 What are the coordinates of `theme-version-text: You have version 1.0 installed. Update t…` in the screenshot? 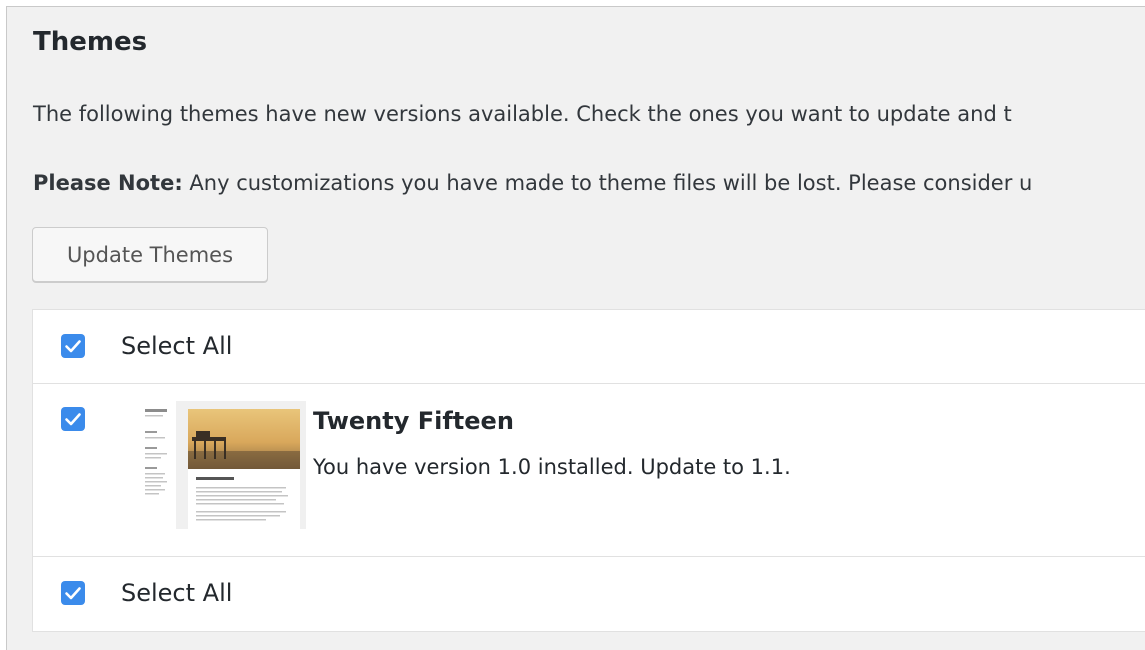 It's located at (552, 467).